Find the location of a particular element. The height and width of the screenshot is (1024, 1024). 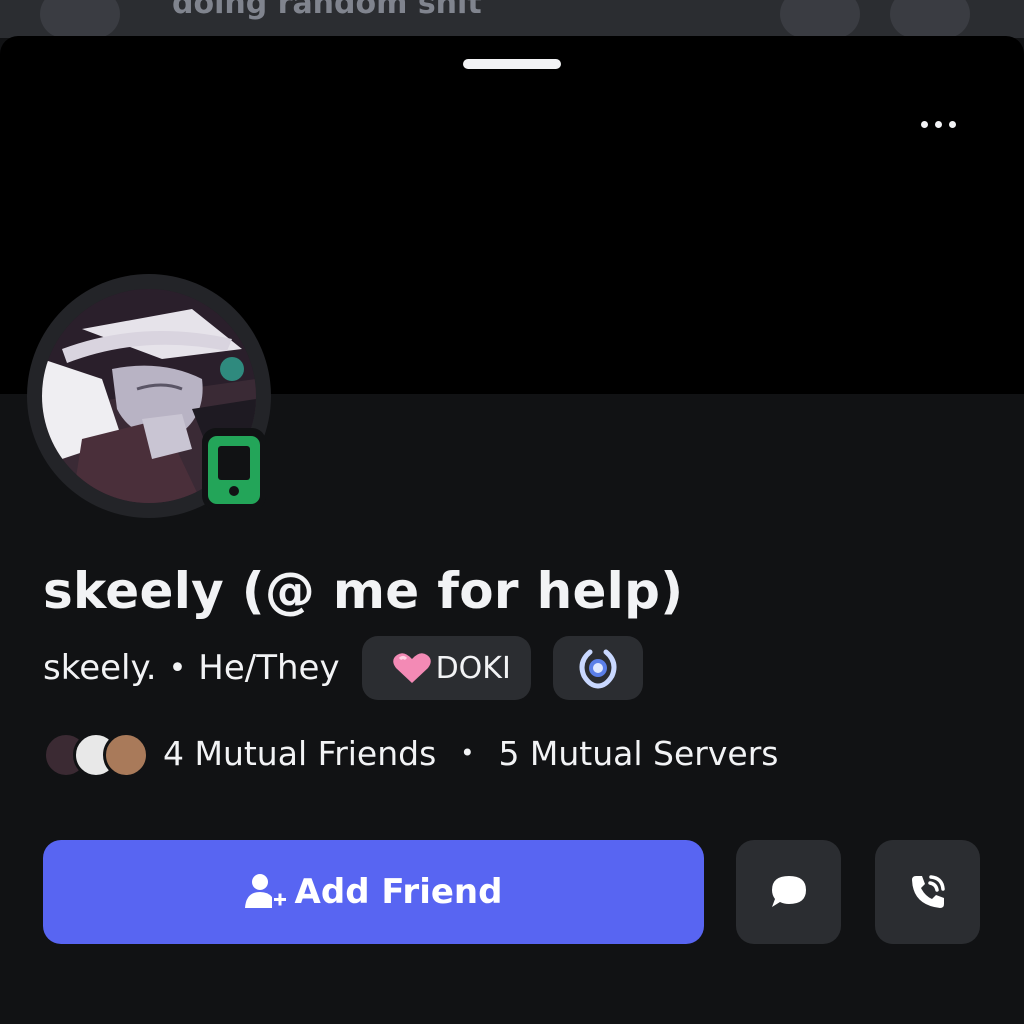

clan-tag-label: DOKI is located at coordinates (473, 668).